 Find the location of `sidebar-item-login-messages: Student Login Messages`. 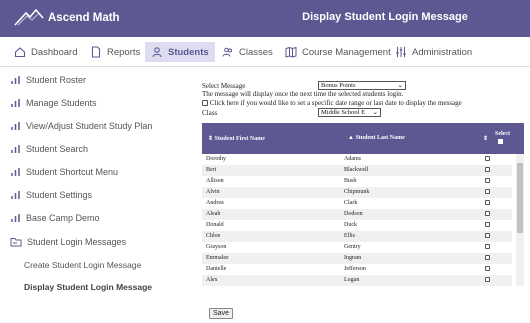

sidebar-item-login-messages: Student Login Messages is located at coordinates (68, 242).